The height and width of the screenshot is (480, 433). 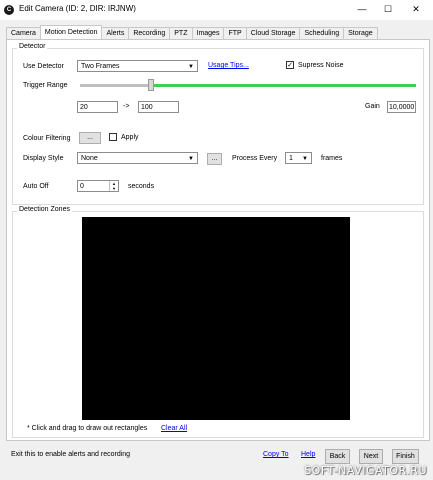 I want to click on detector-group-title: Detector, so click(x=32, y=46).